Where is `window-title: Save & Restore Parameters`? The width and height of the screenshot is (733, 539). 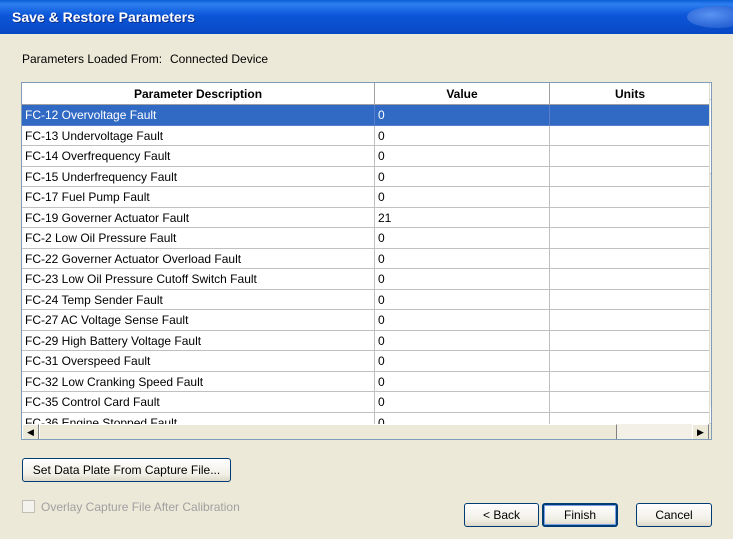
window-title: Save & Restore Parameters is located at coordinates (103, 17).